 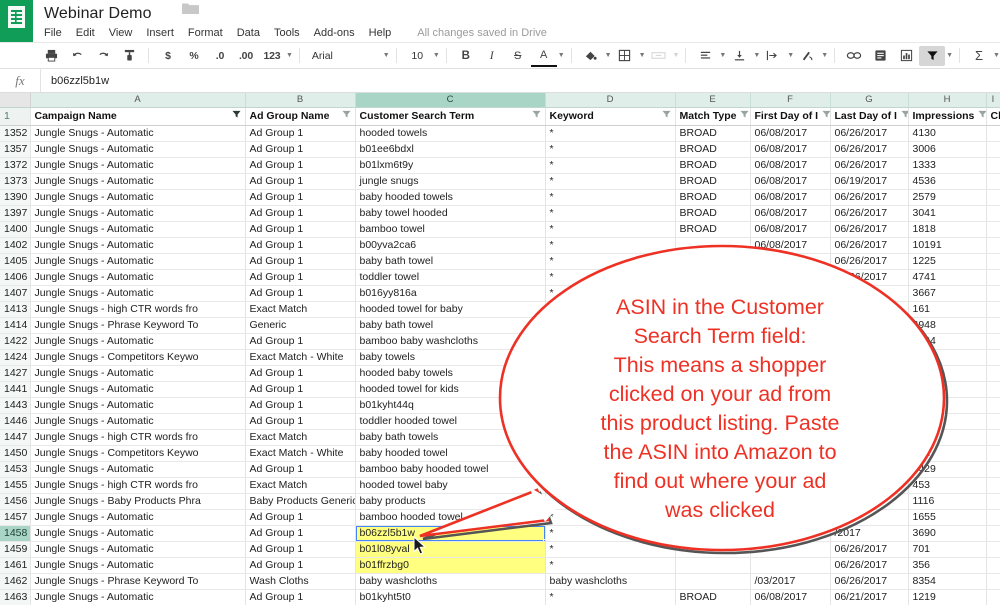 What do you see at coordinates (713, 165) in the screenshot?
I see `match-type-cell: BROAD` at bounding box center [713, 165].